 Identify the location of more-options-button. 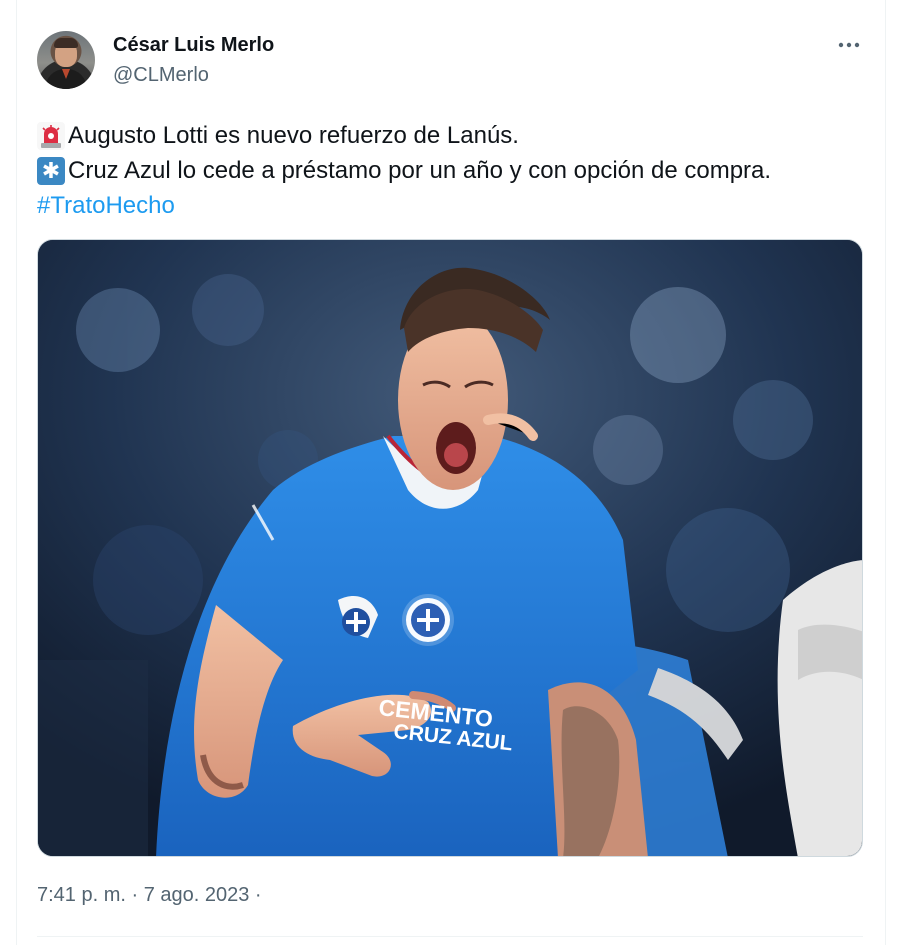
(849, 45).